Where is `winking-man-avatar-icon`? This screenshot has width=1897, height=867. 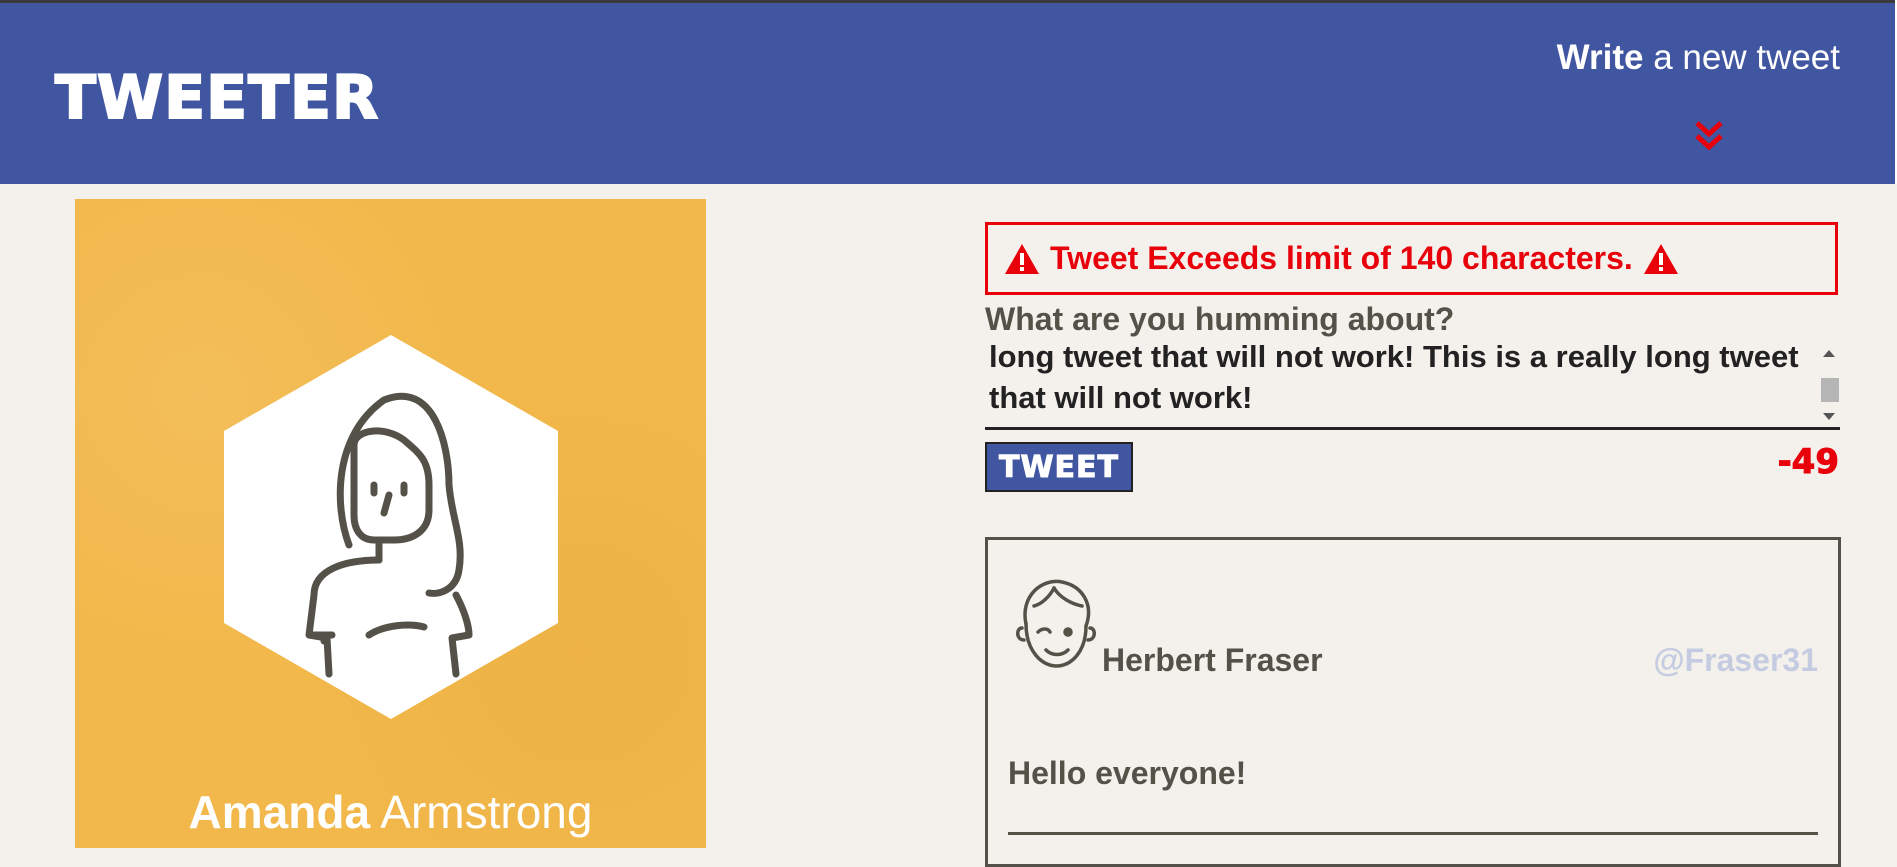 winking-man-avatar-icon is located at coordinates (1056, 623).